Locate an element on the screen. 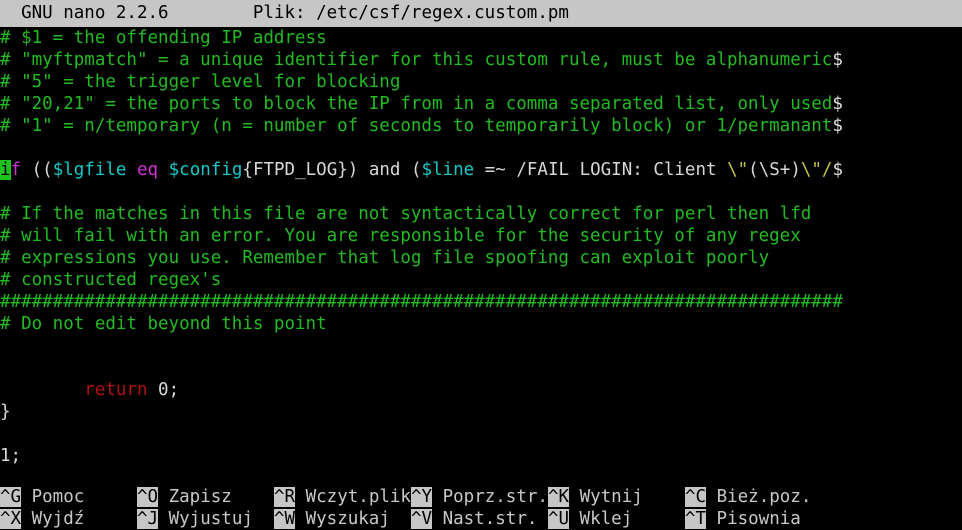 This screenshot has width=962, height=530. code-span-plain: } is located at coordinates (5, 412).